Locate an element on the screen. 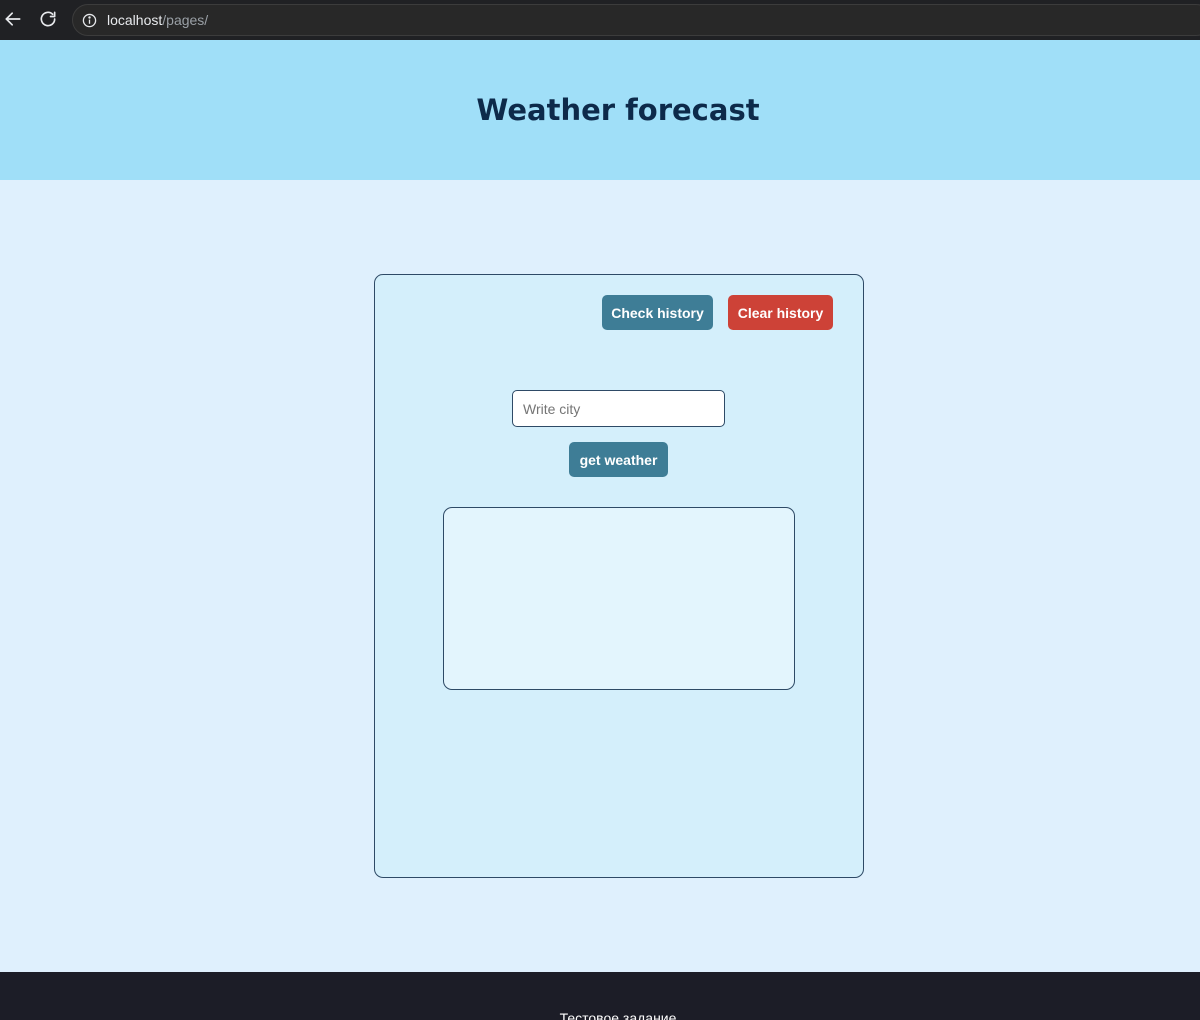  browser-toolbar: localhost/pages/ is located at coordinates (600, 20).